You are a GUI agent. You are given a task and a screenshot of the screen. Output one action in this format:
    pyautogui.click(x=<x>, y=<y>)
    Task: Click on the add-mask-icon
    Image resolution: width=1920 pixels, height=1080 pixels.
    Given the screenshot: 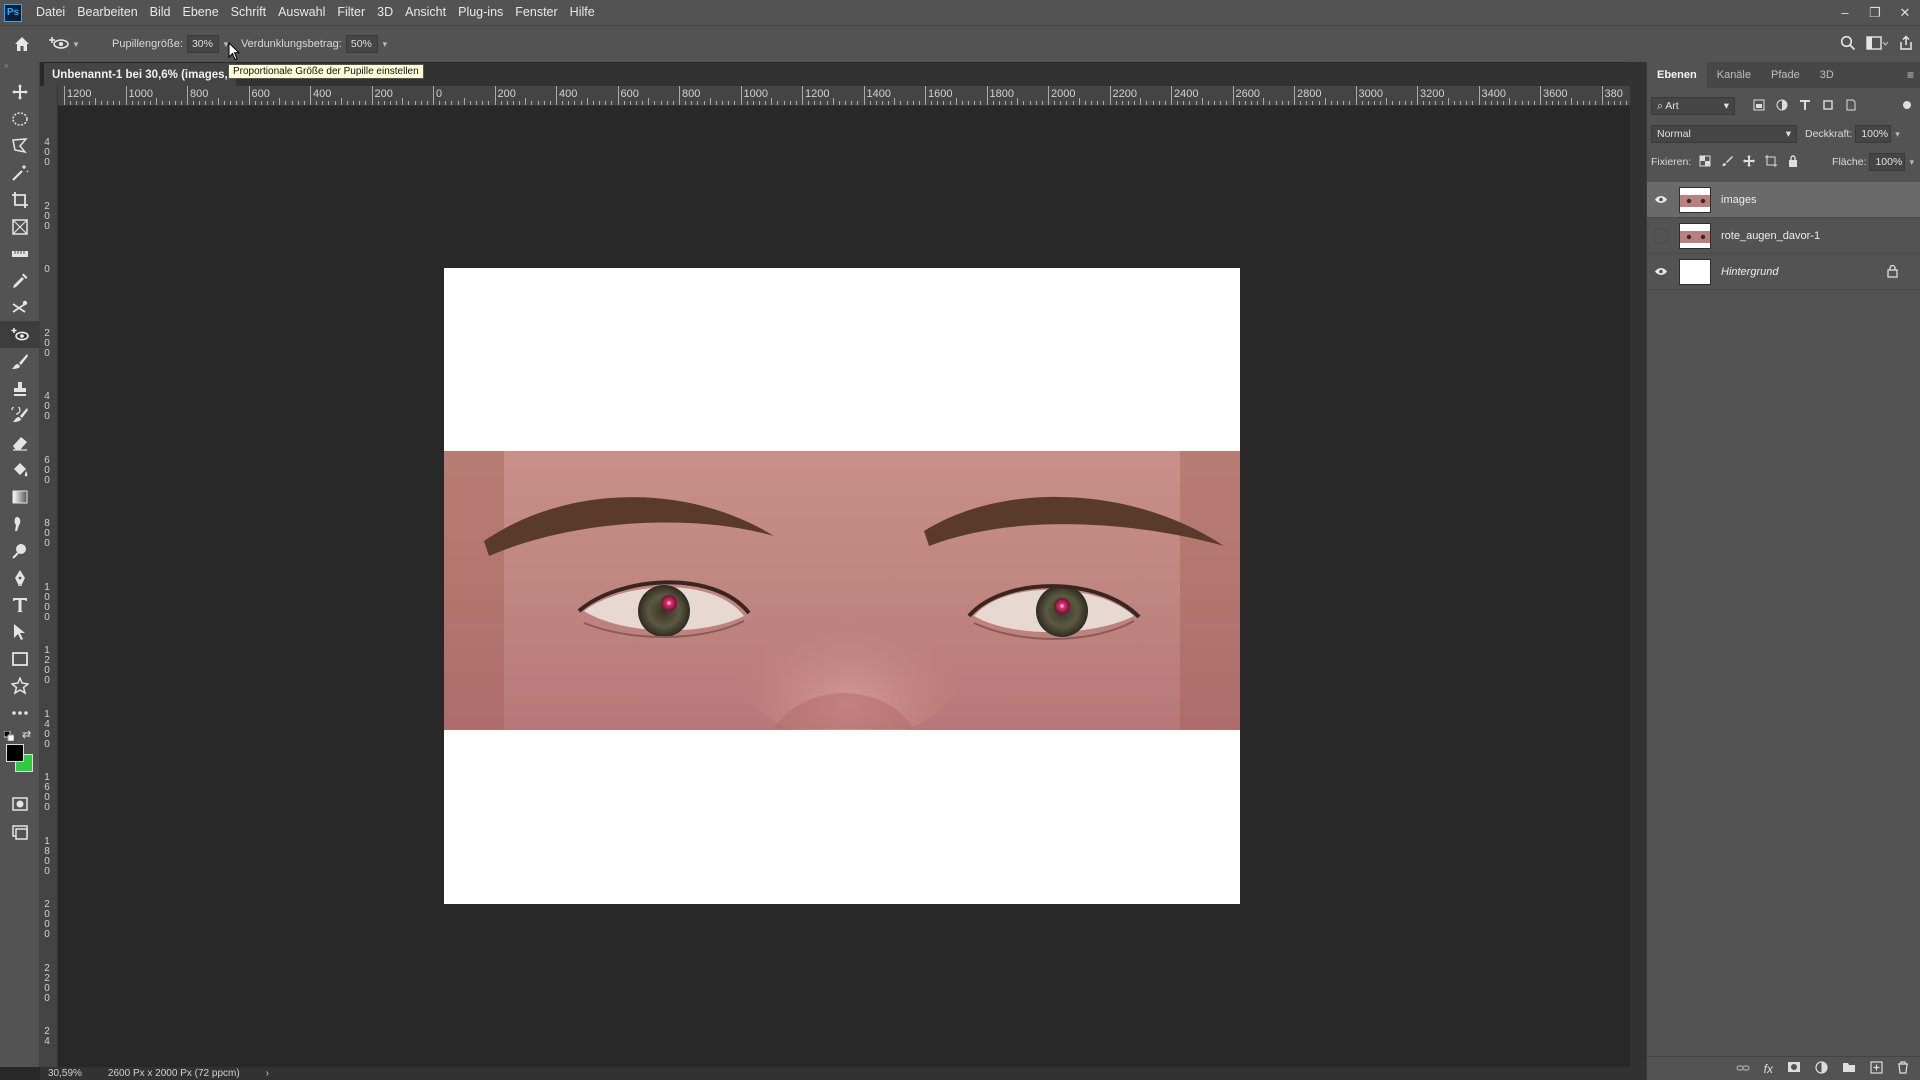 What is the action you would take?
    pyautogui.click(x=1794, y=1068)
    